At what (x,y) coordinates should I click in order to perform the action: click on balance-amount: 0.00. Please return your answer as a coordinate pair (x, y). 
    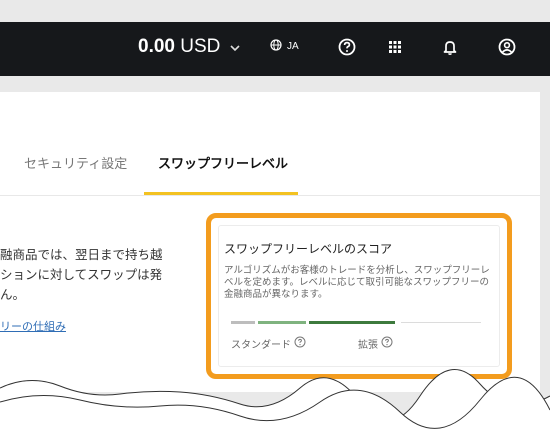
    Looking at the image, I should click on (156, 46).